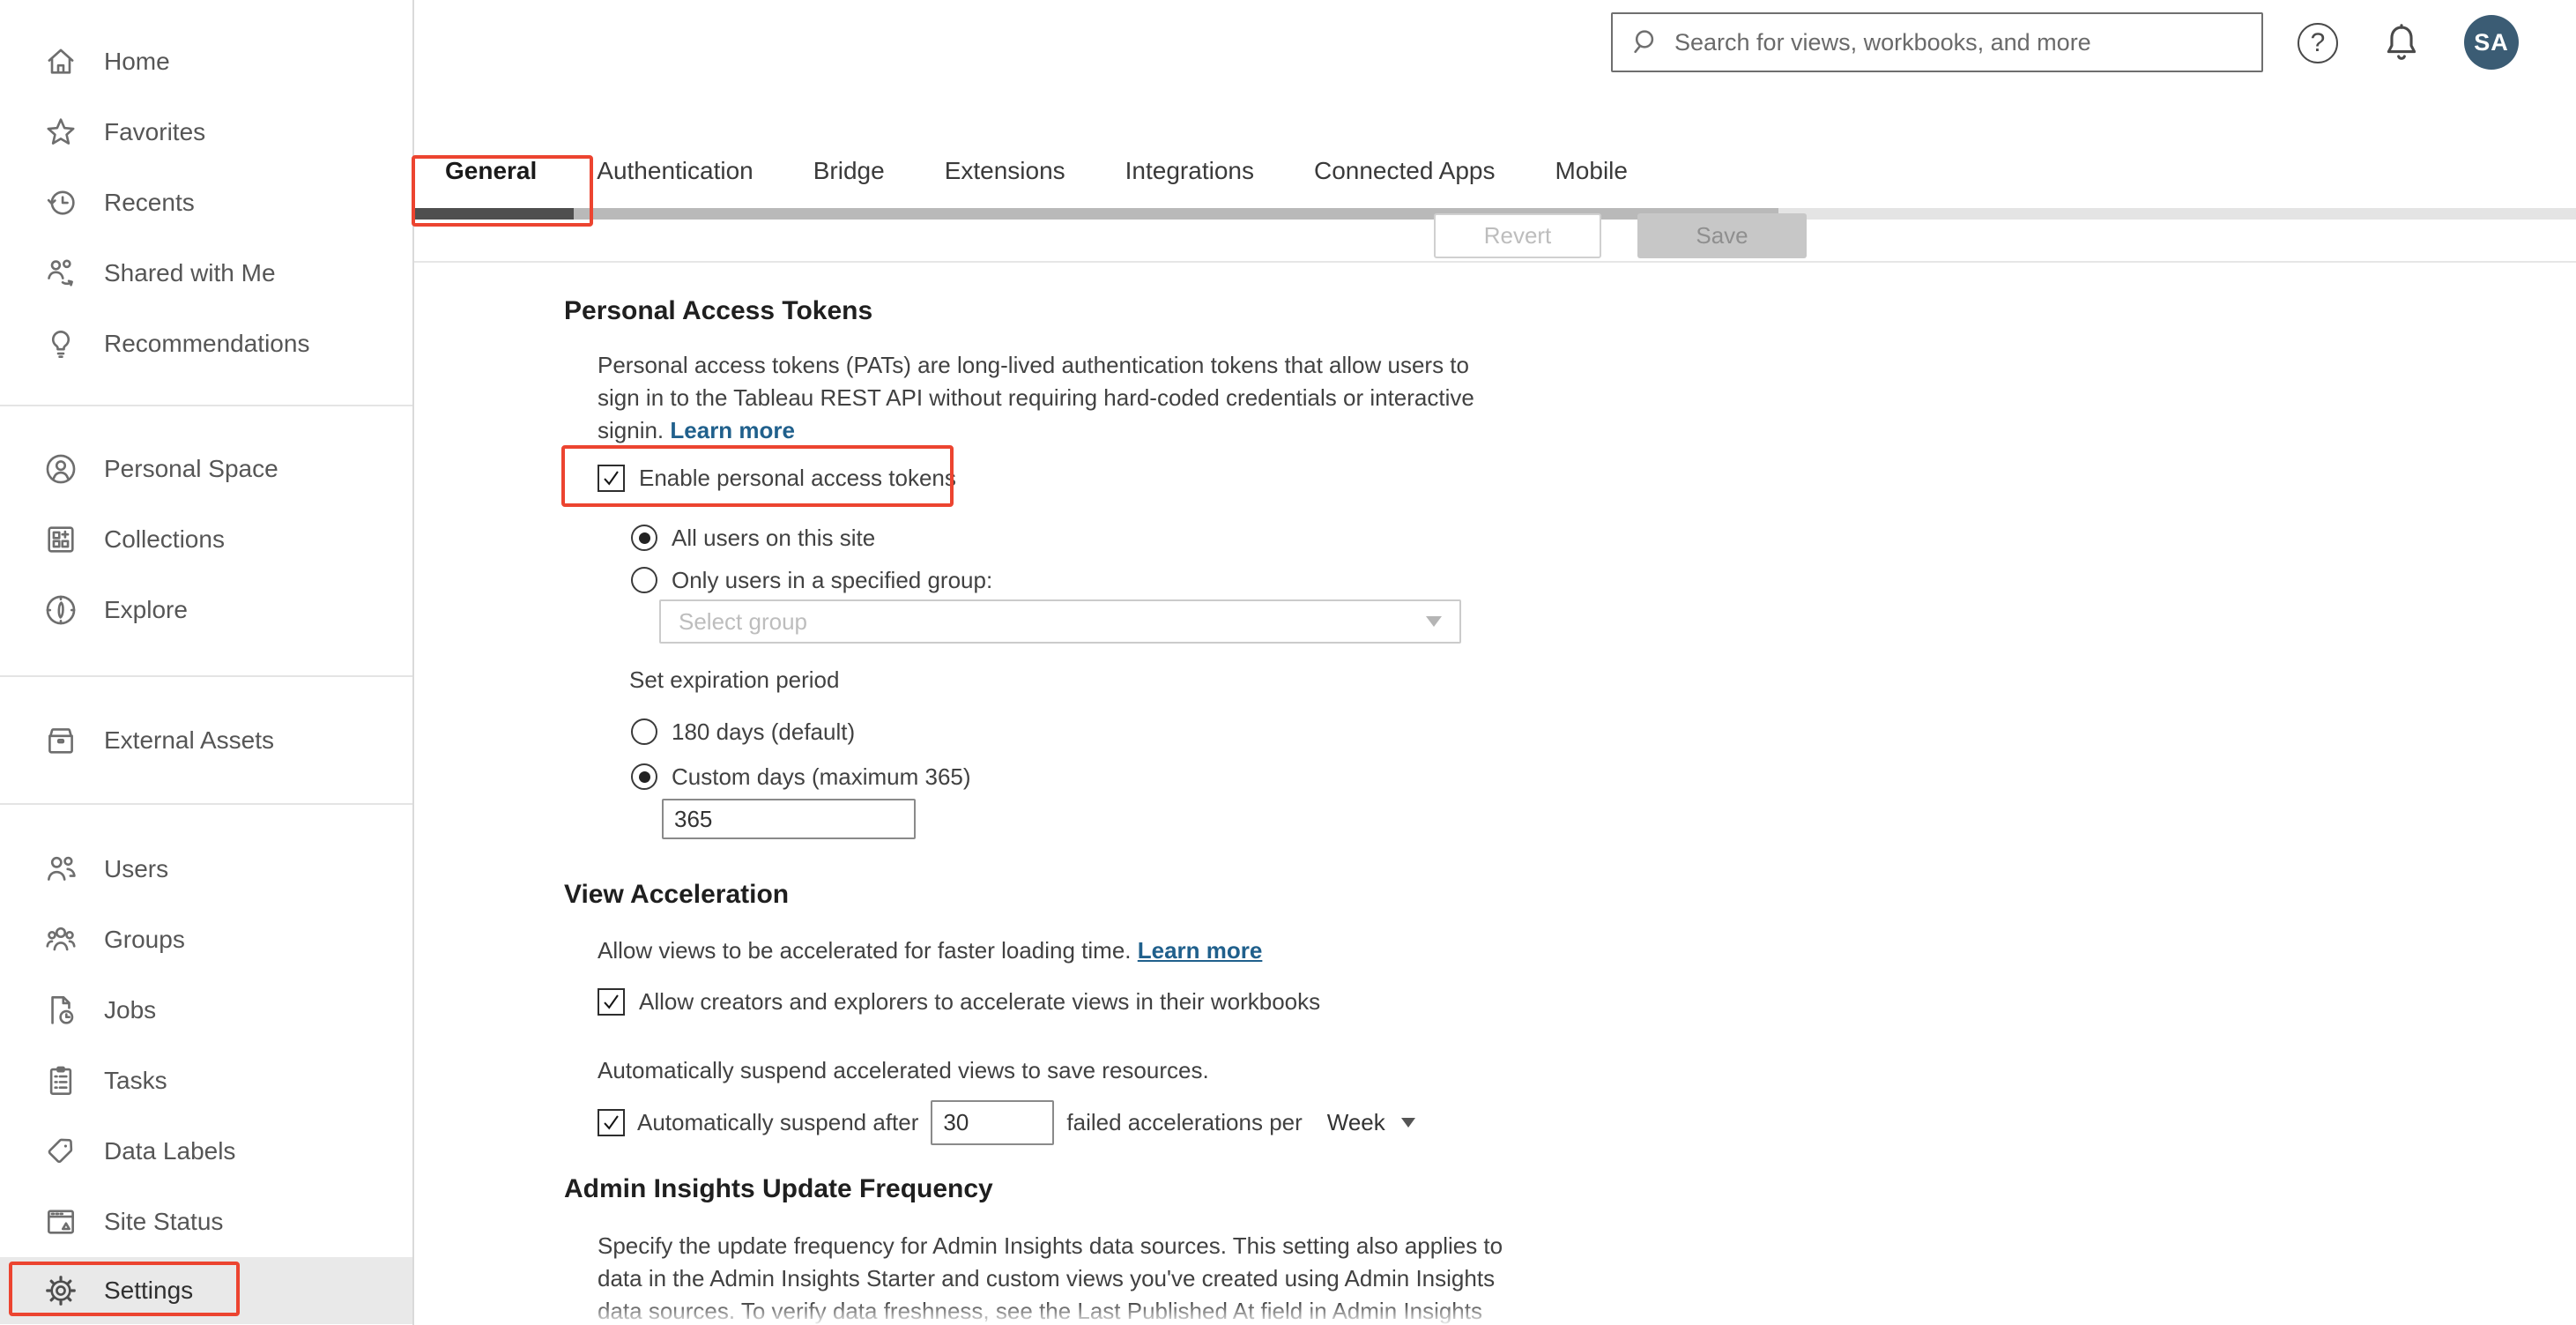  I want to click on person-circle-icon, so click(61, 469).